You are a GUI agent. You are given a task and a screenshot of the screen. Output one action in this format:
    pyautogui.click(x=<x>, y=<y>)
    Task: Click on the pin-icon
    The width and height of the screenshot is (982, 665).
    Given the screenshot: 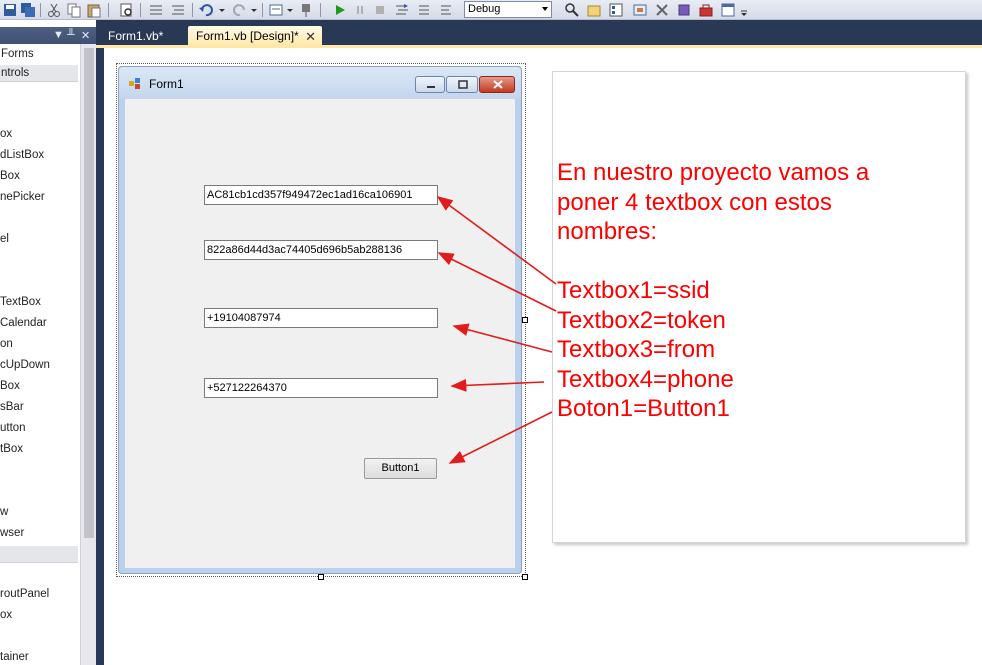 What is the action you would take?
    pyautogui.click(x=306, y=10)
    